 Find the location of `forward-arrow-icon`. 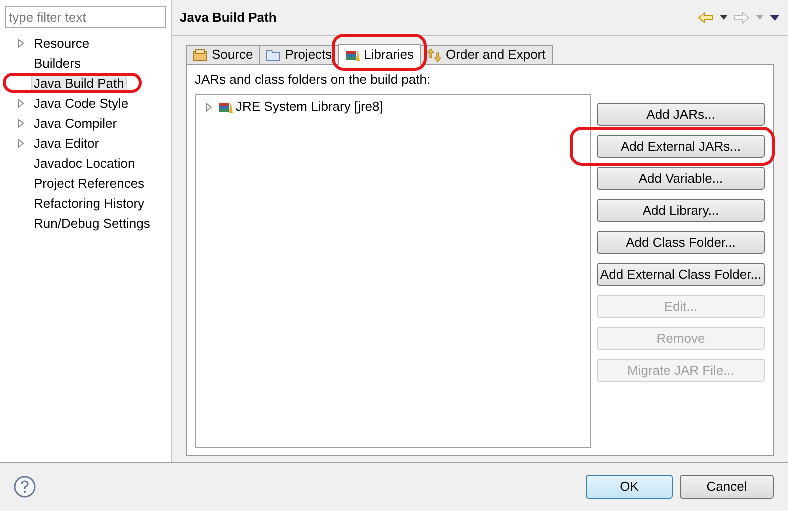

forward-arrow-icon is located at coordinates (742, 18).